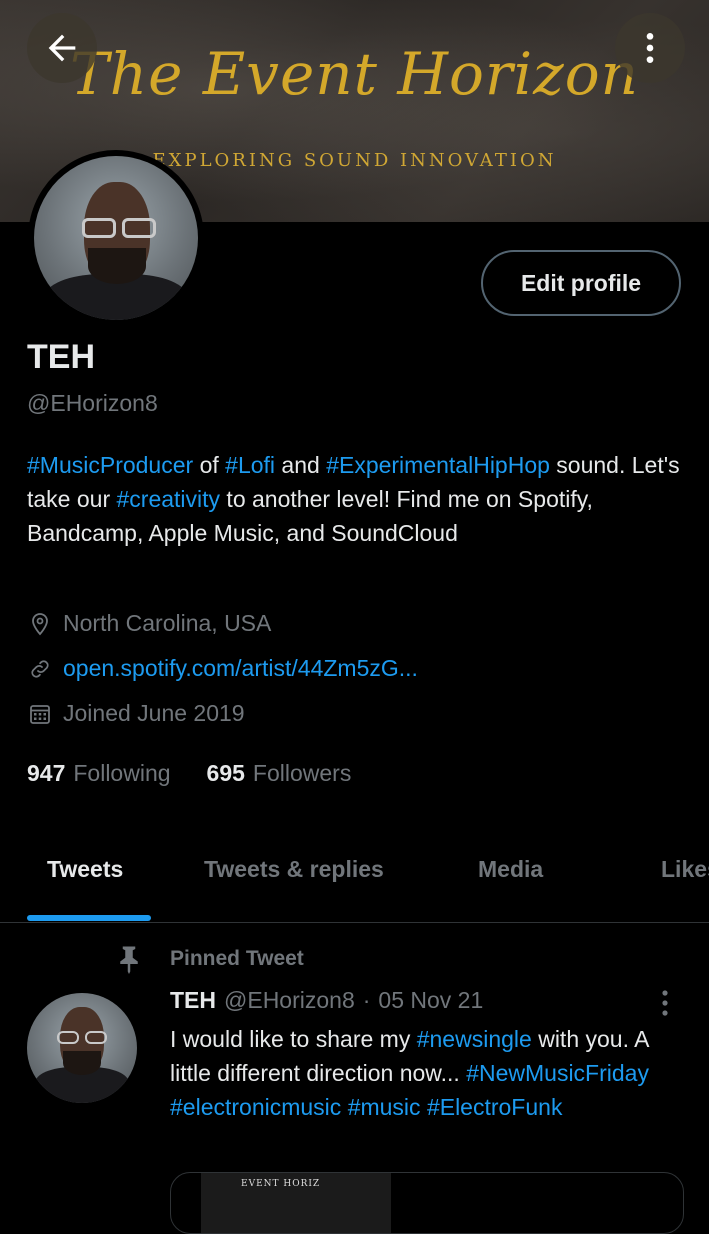  Describe the element at coordinates (495, 1107) in the screenshot. I see `hashtag-link: #ElectroFunk` at that location.